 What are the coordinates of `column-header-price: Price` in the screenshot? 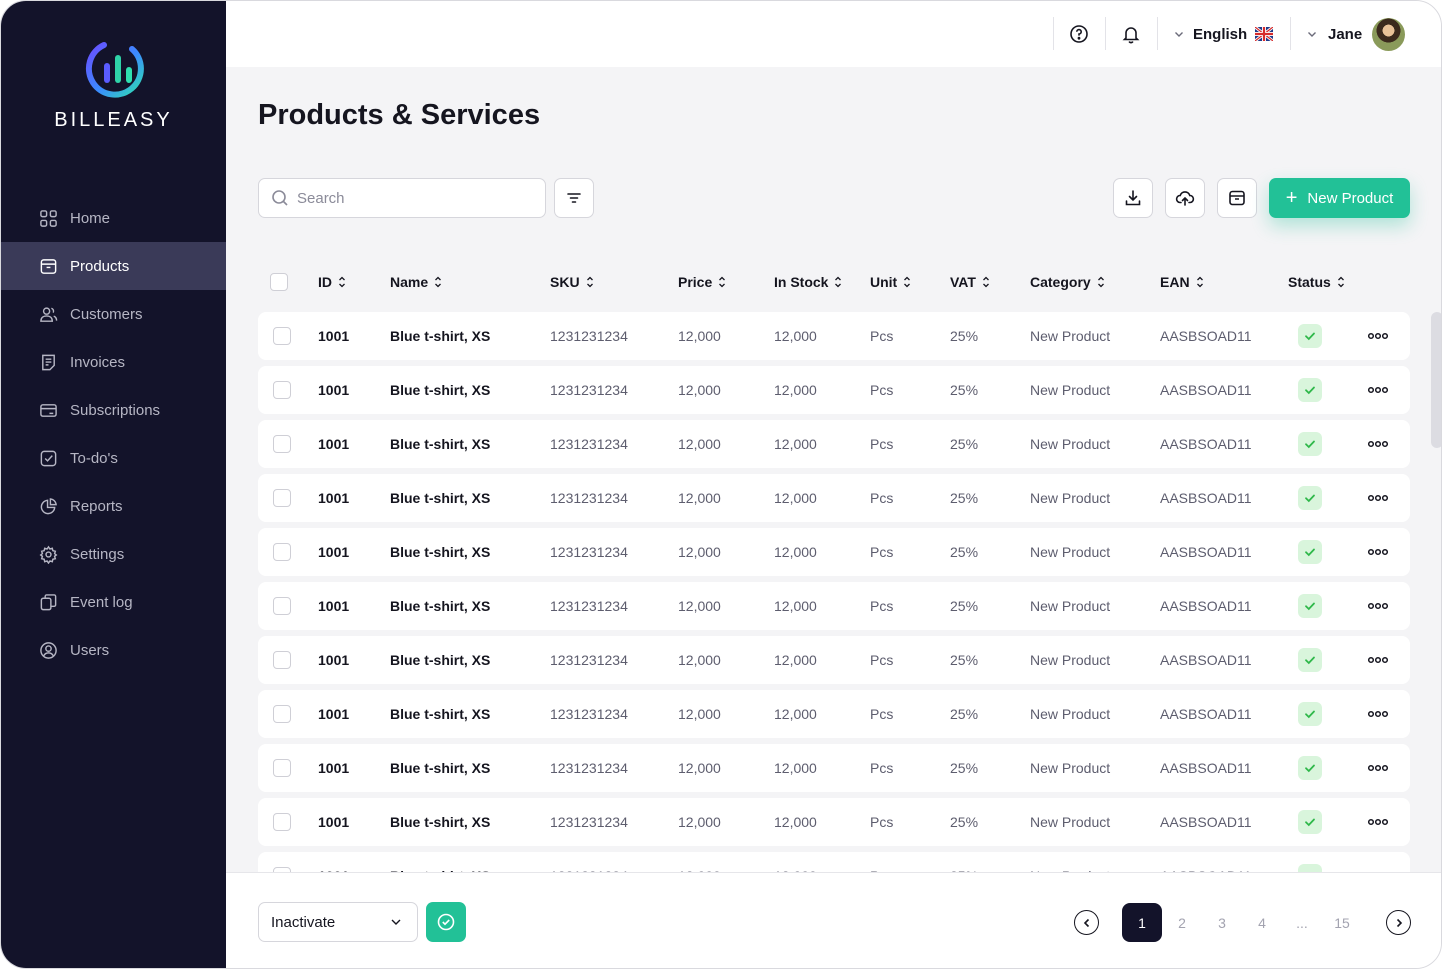 It's located at (702, 282).